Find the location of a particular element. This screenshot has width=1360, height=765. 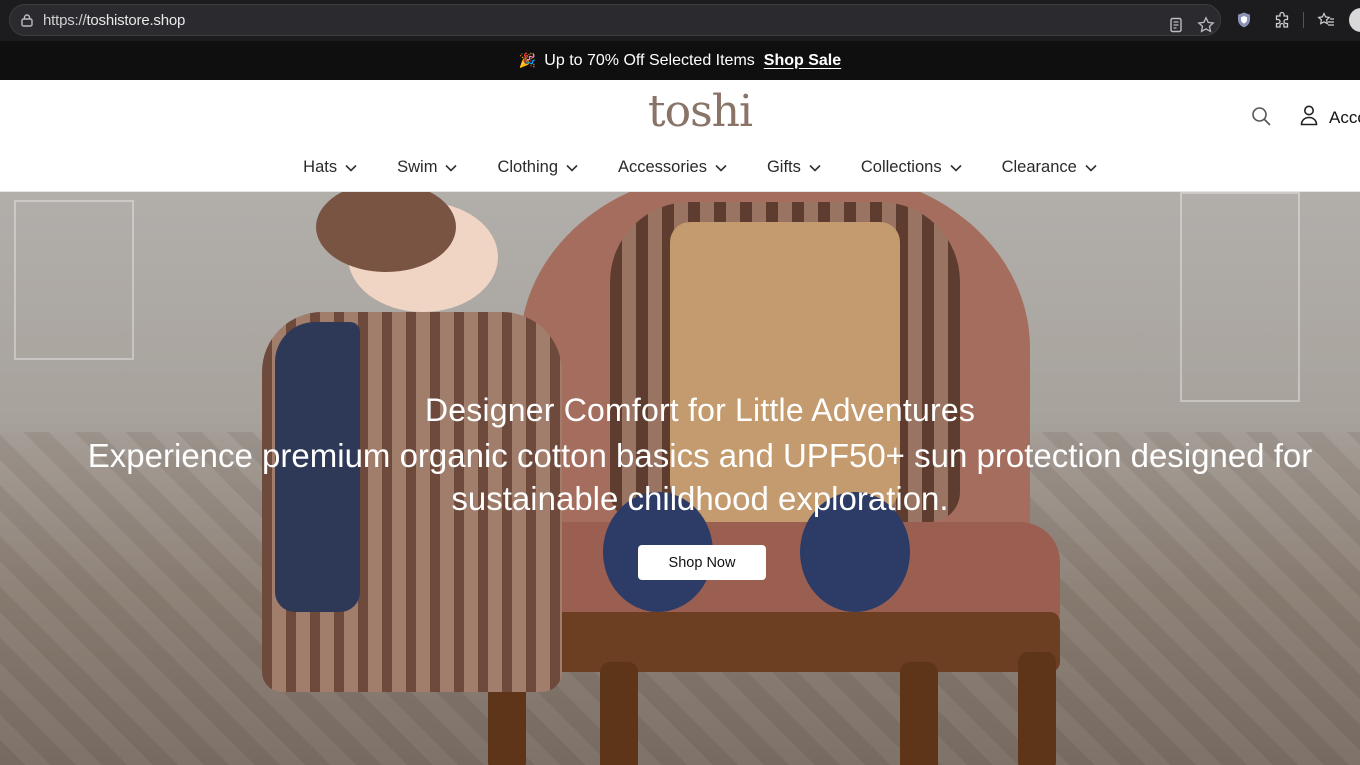

bookmark-star-icon is located at coordinates (1206, 25).